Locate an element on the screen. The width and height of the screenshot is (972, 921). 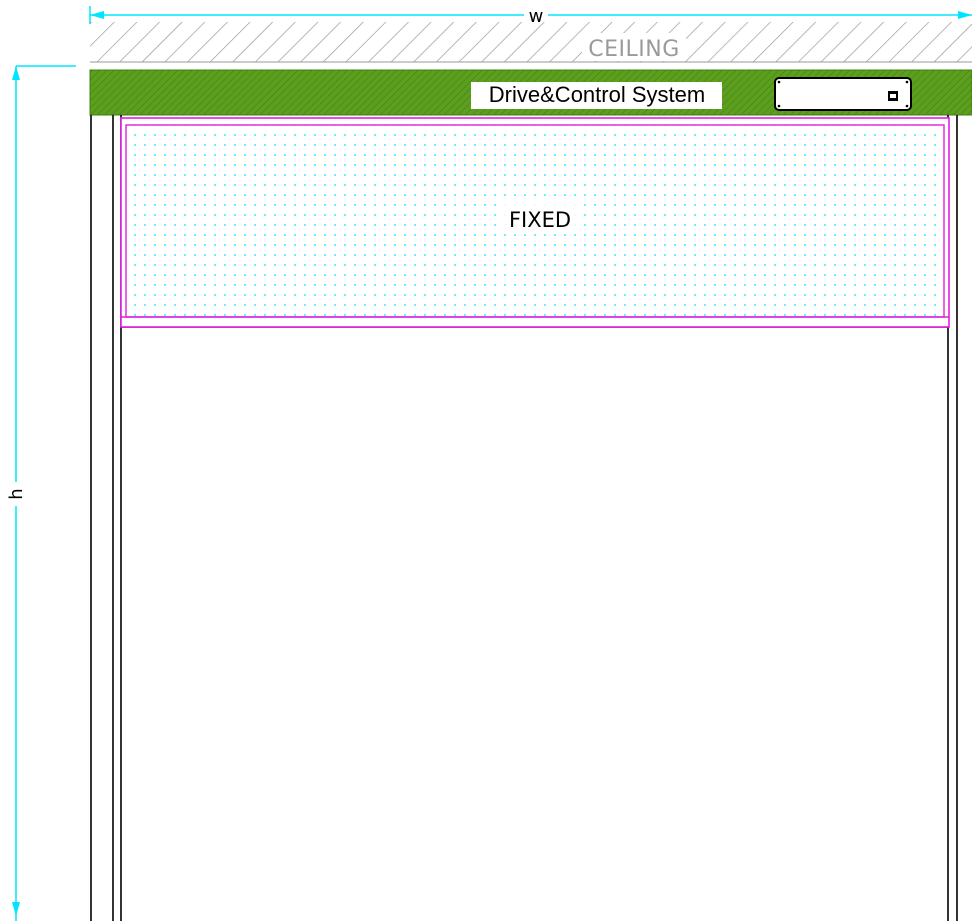
height-dimension: h is located at coordinates (41, 493).